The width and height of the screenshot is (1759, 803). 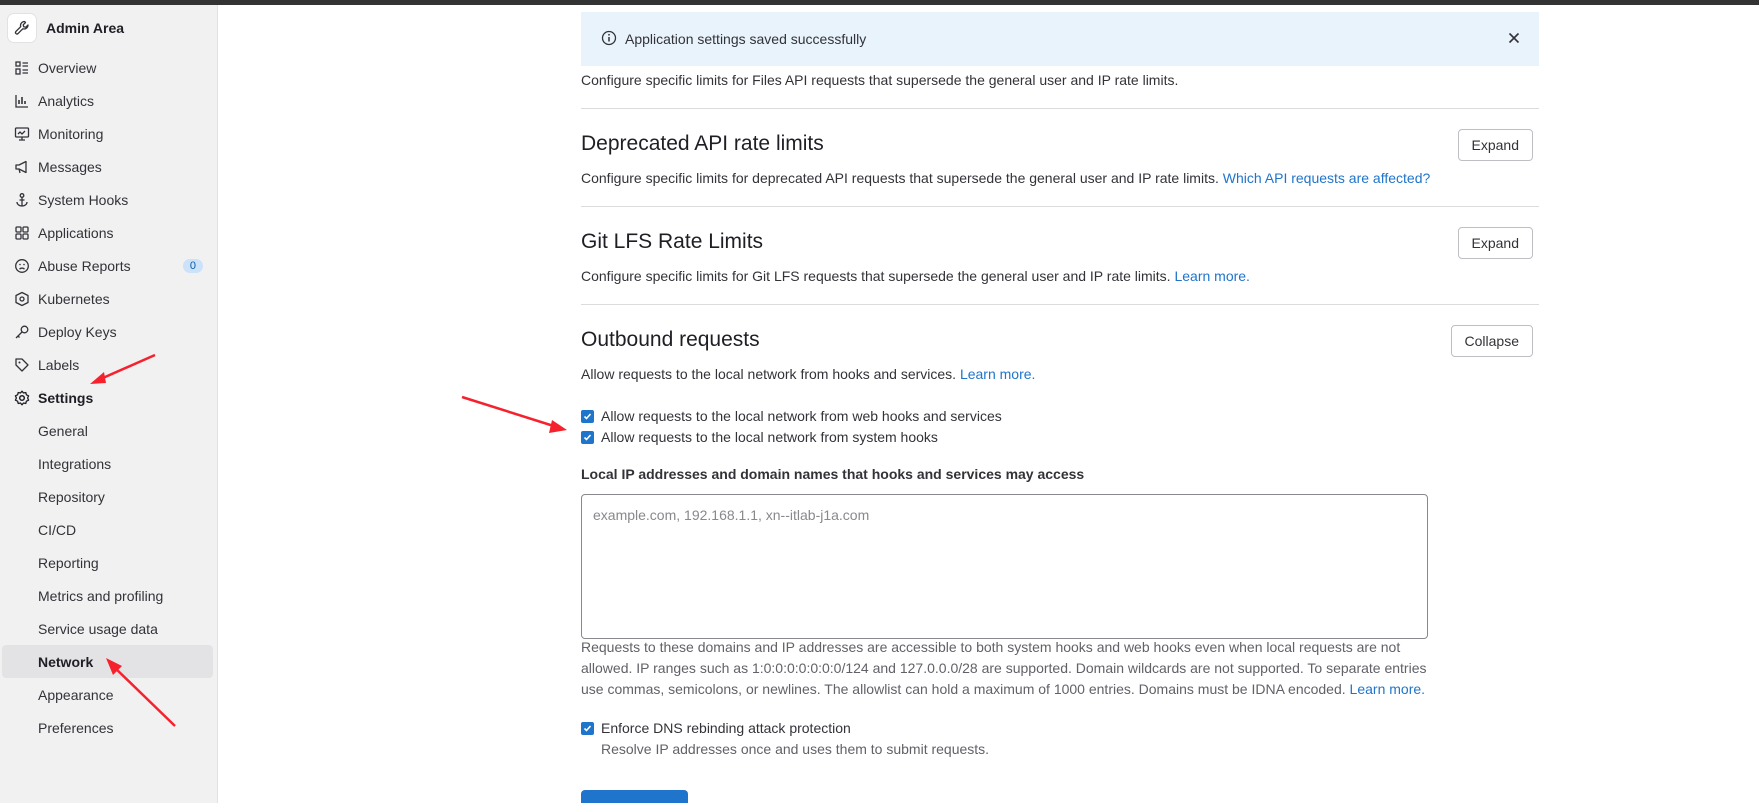 What do you see at coordinates (1060, 39) in the screenshot?
I see `success-alert: Application settings saved successfully` at bounding box center [1060, 39].